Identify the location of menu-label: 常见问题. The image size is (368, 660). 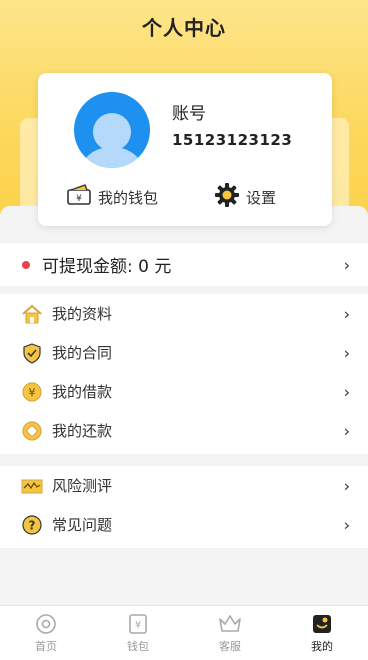
(82, 525).